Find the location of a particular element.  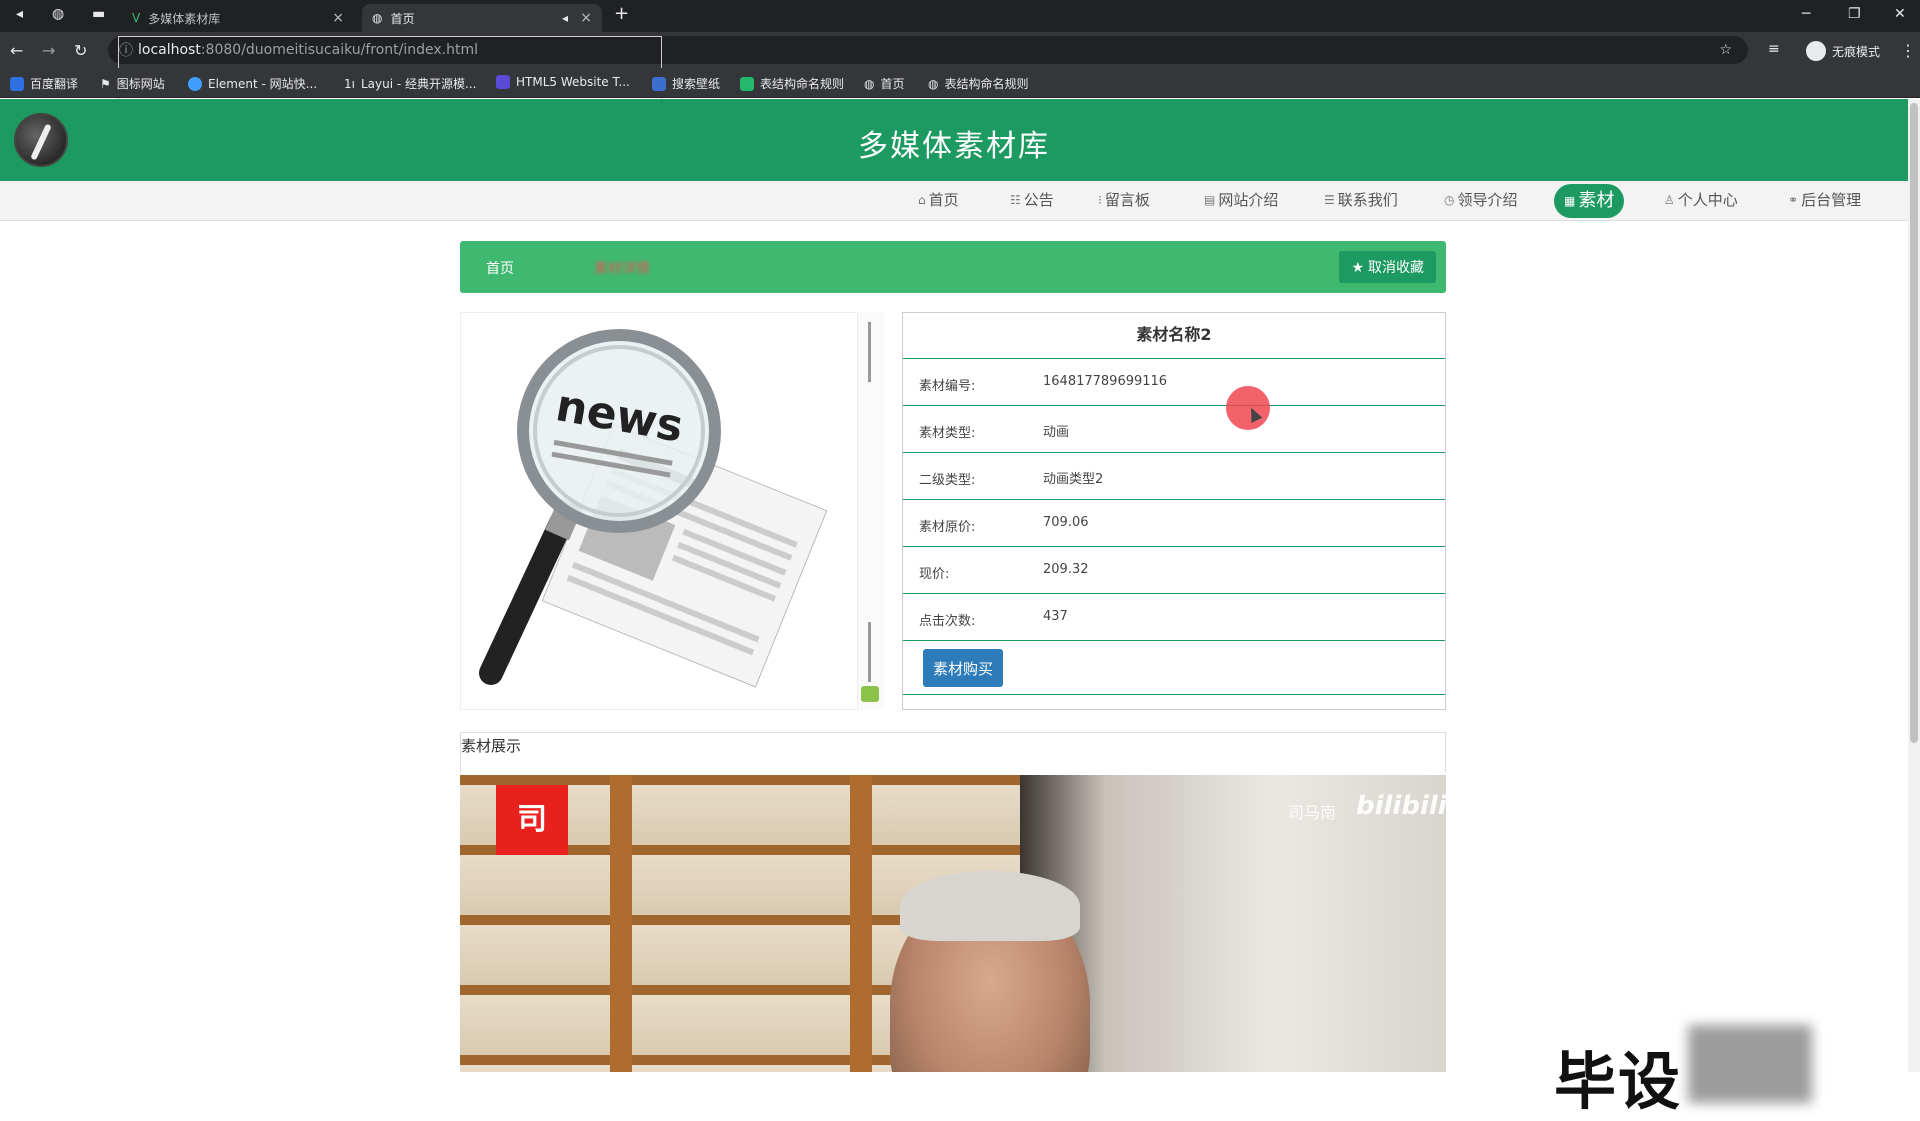

detail-row: 现价: 209.32 is located at coordinates (1174, 570).